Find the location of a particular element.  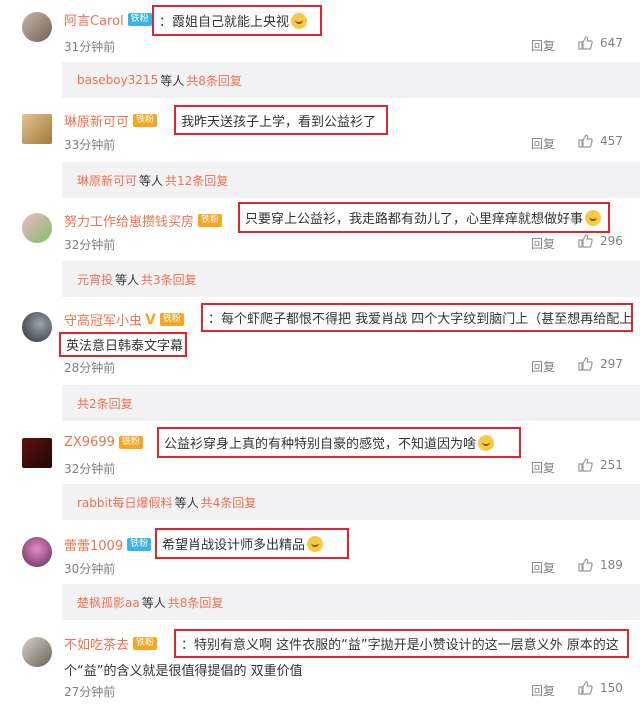

like-button: 296 is located at coordinates (600, 241).